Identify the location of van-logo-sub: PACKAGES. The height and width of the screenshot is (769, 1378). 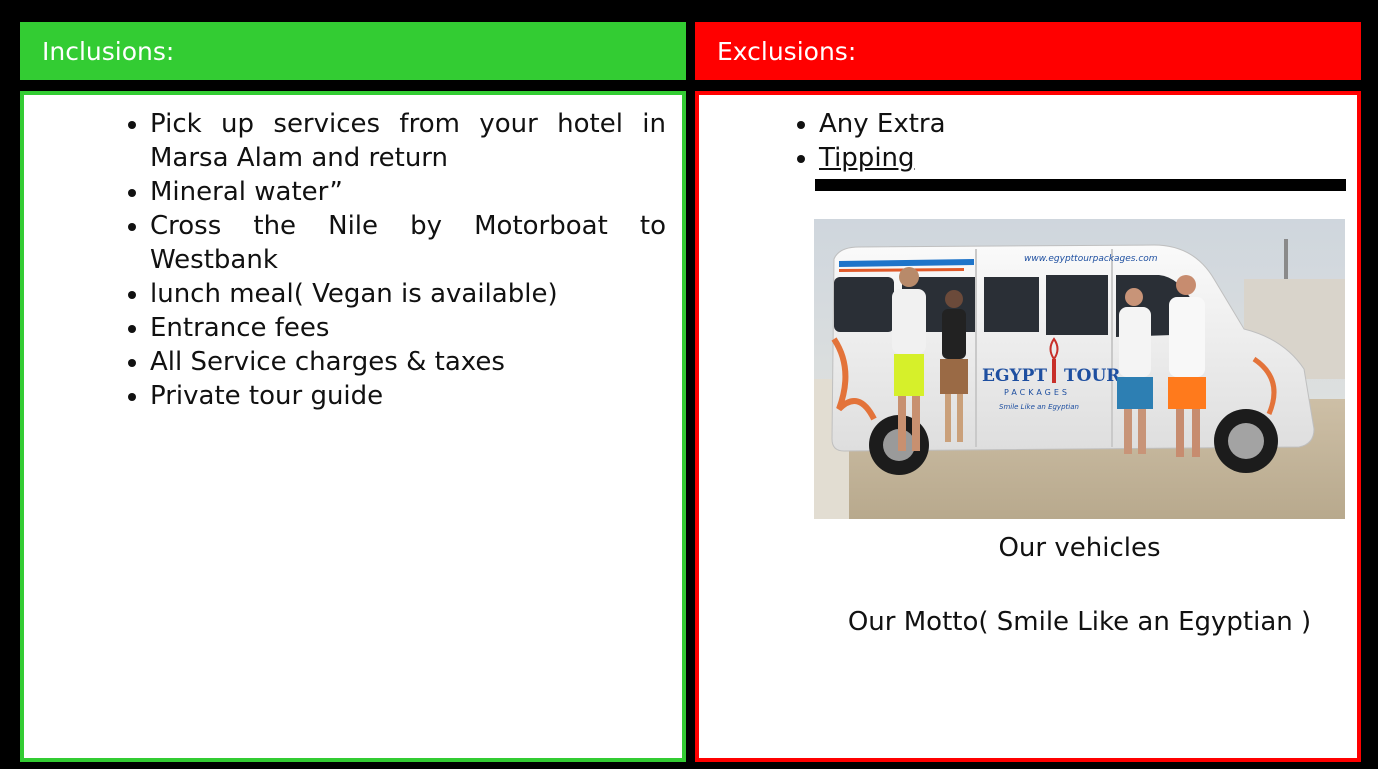
(1037, 392).